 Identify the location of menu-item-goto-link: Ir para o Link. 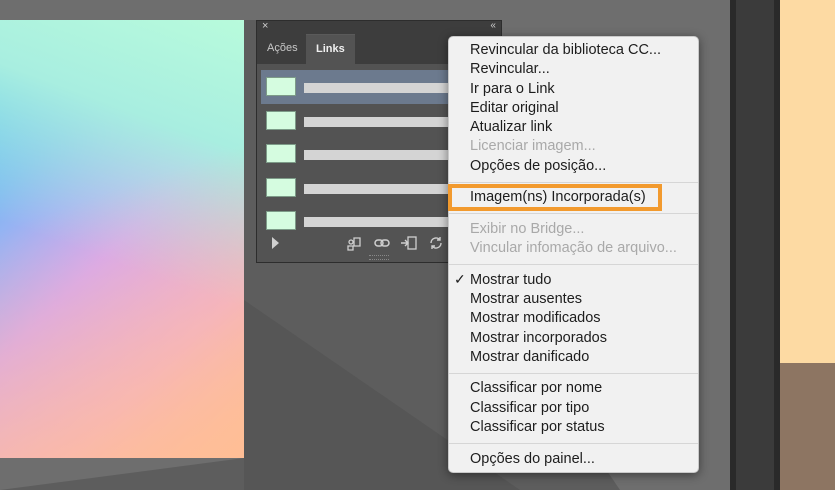
(512, 89).